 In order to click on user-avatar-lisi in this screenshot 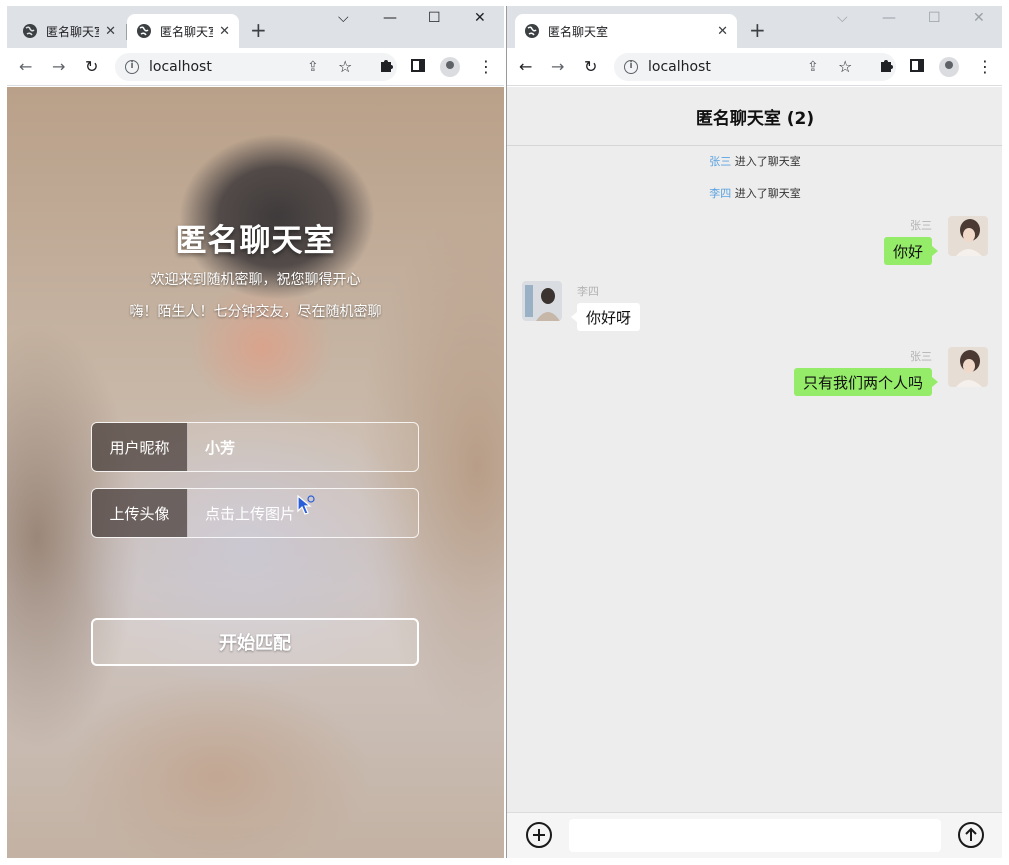, I will do `click(542, 301)`.